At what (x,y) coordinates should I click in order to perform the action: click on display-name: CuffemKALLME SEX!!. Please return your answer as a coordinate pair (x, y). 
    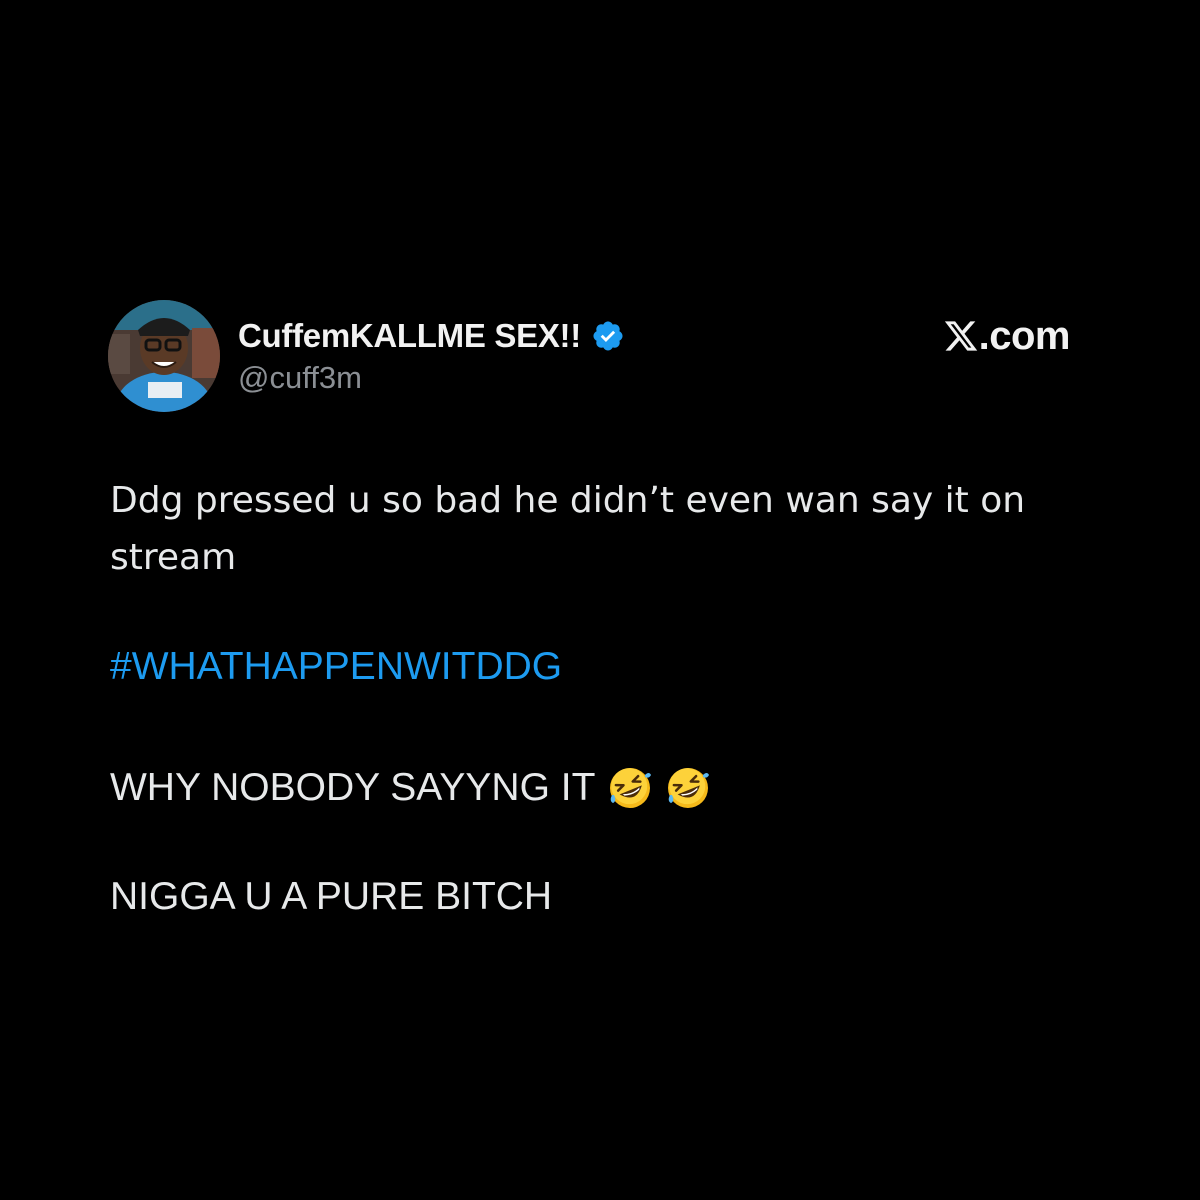
    Looking at the image, I should click on (409, 336).